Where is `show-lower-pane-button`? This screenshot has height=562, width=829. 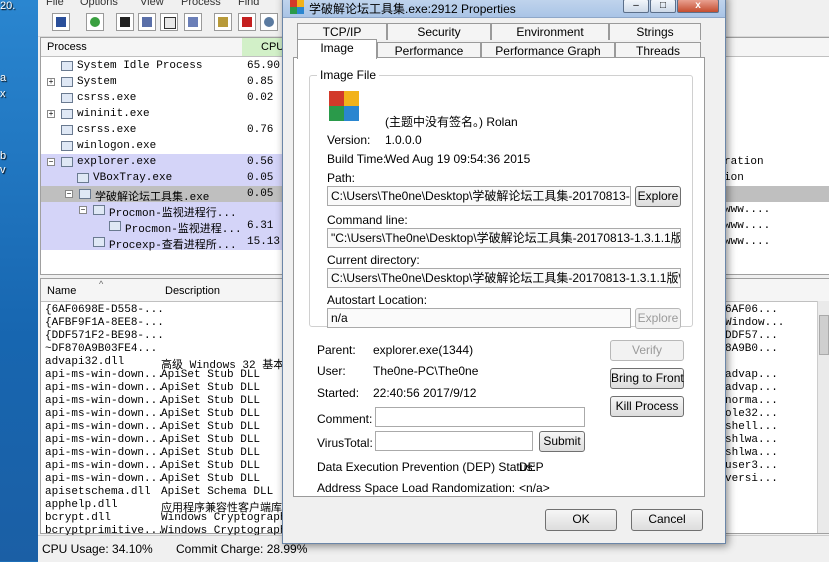 show-lower-pane-button is located at coordinates (147, 22).